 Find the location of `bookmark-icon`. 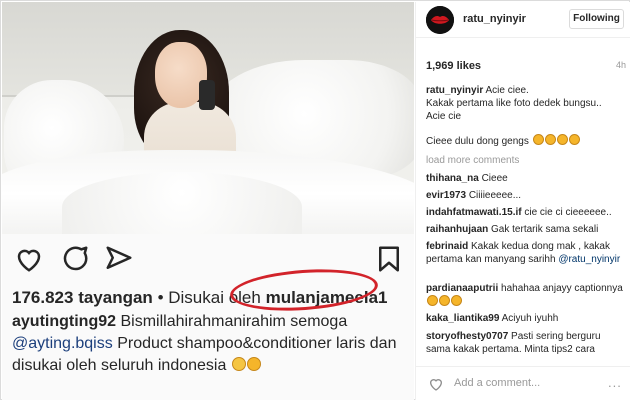

bookmark-icon is located at coordinates (389, 259).